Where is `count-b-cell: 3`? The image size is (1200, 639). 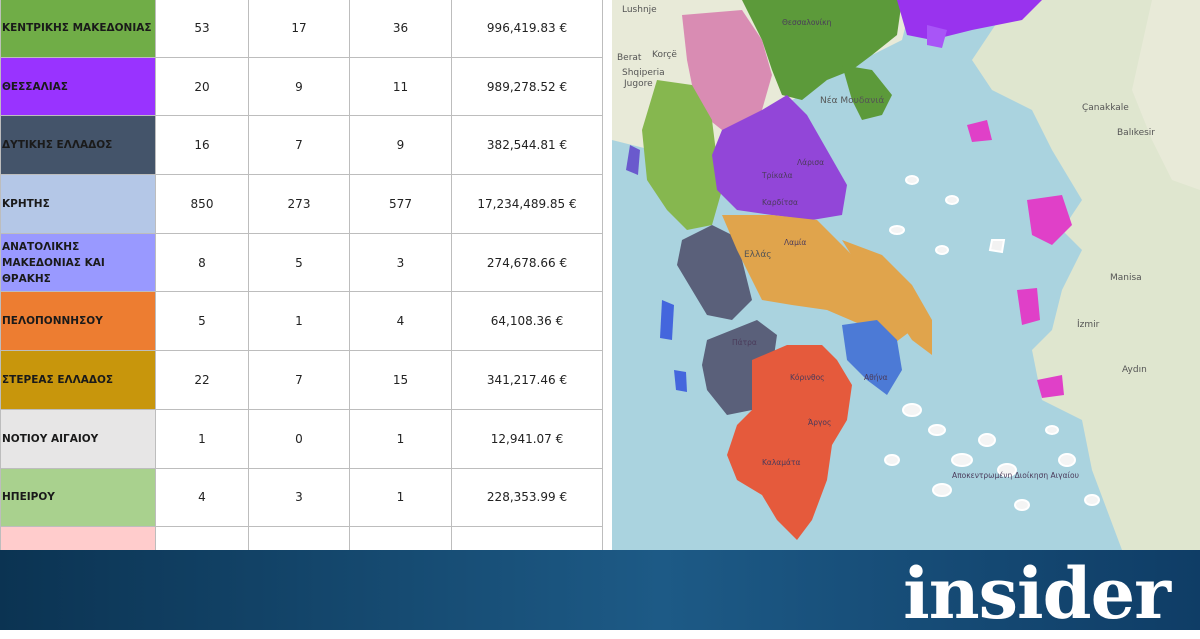
count-b-cell: 3 is located at coordinates (400, 262).